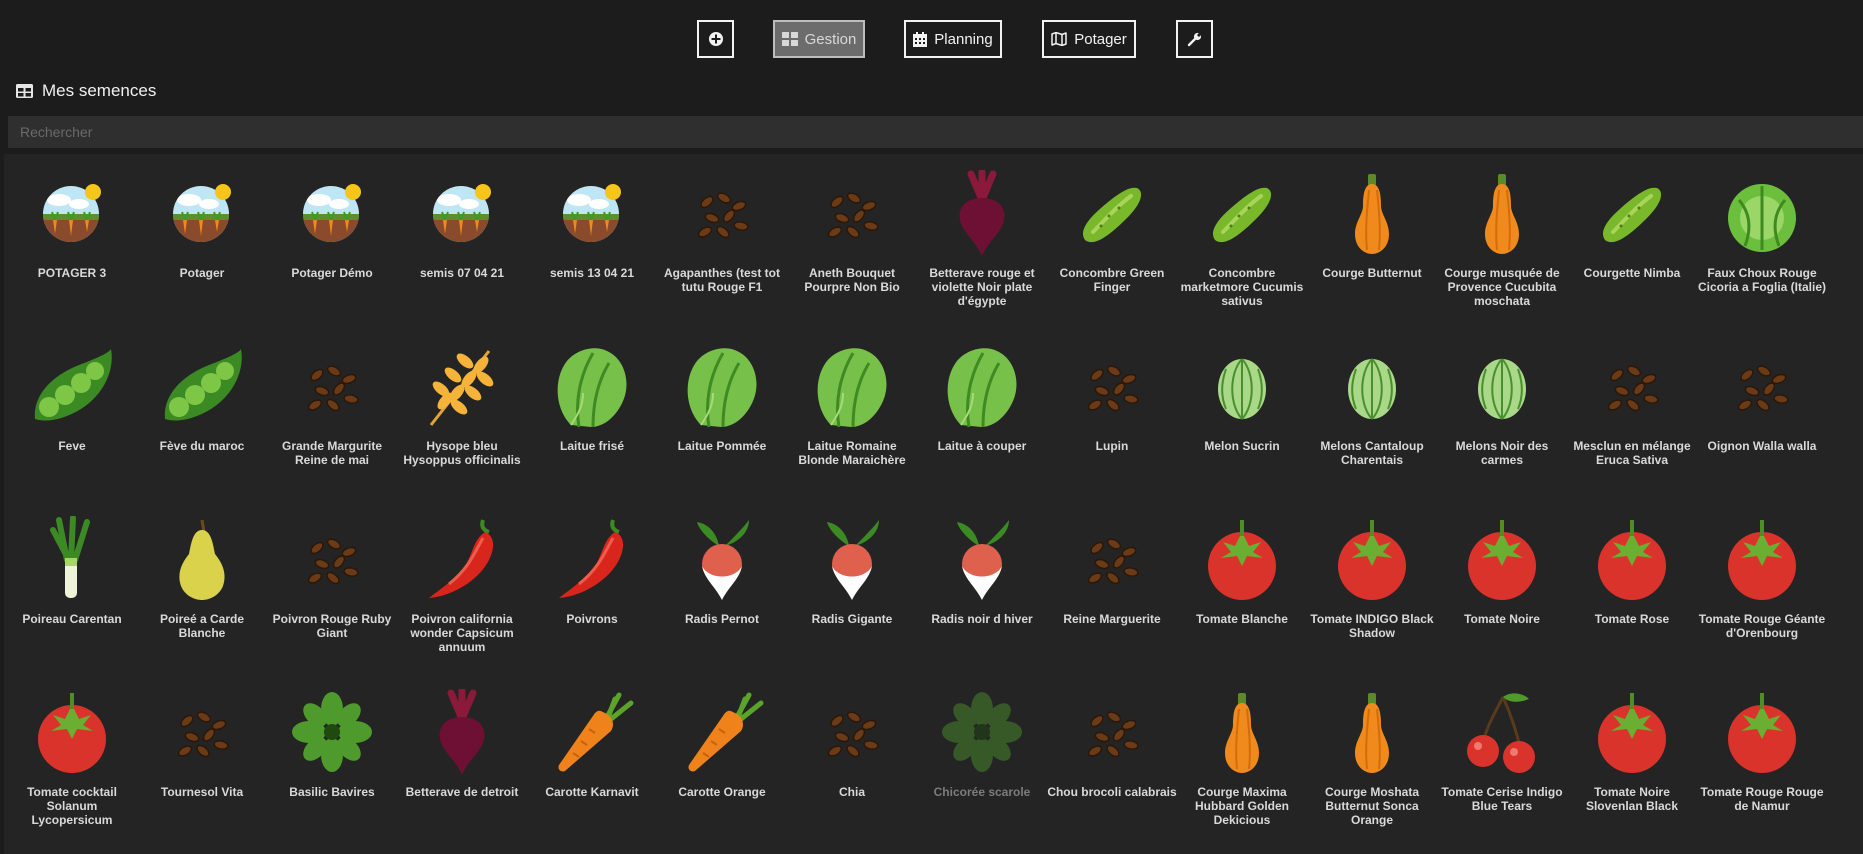 This screenshot has height=854, width=1863. I want to click on search-input, so click(935, 132).